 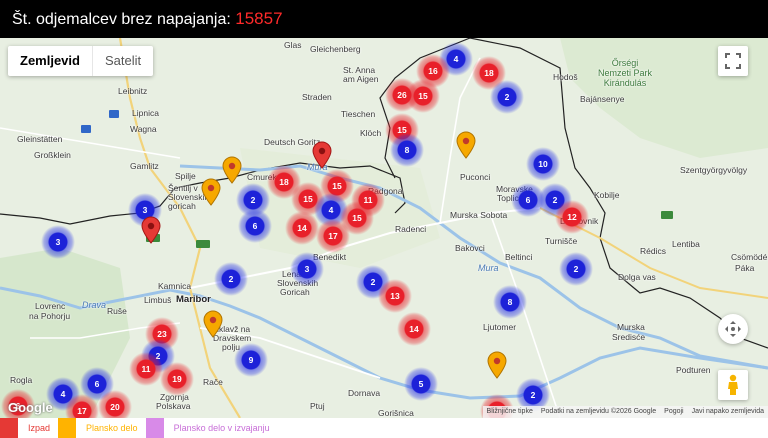 I want to click on outage-cluster-marker: 11, so click(x=146, y=369).